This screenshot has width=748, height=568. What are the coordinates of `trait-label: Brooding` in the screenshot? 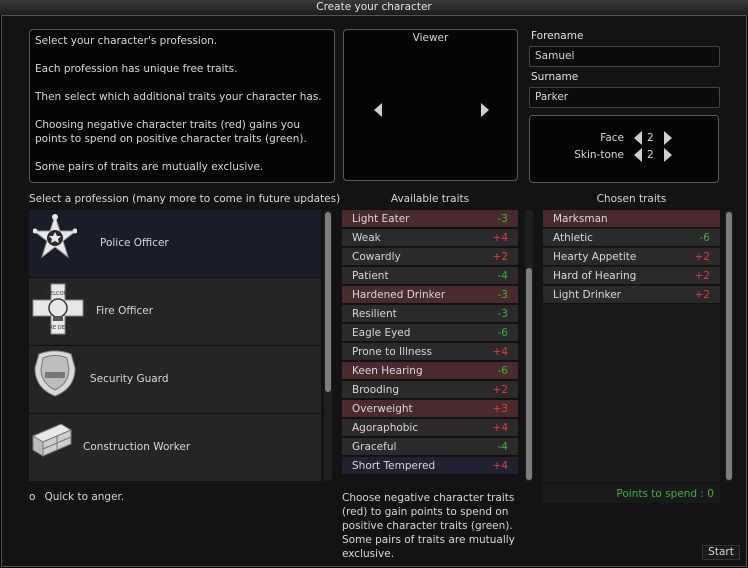 It's located at (376, 390).